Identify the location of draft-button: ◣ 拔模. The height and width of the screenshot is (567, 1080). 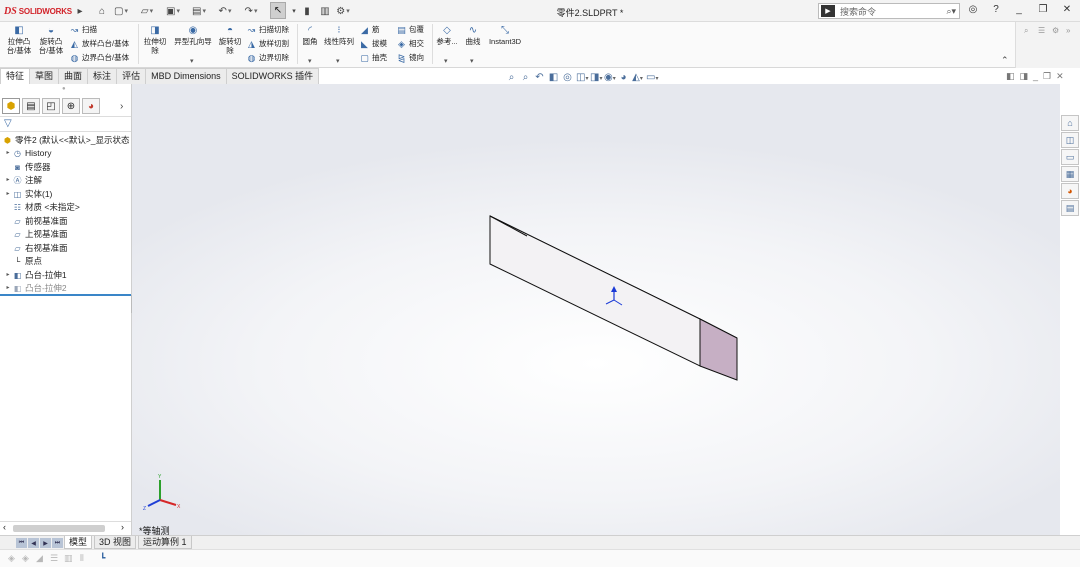
(373, 44).